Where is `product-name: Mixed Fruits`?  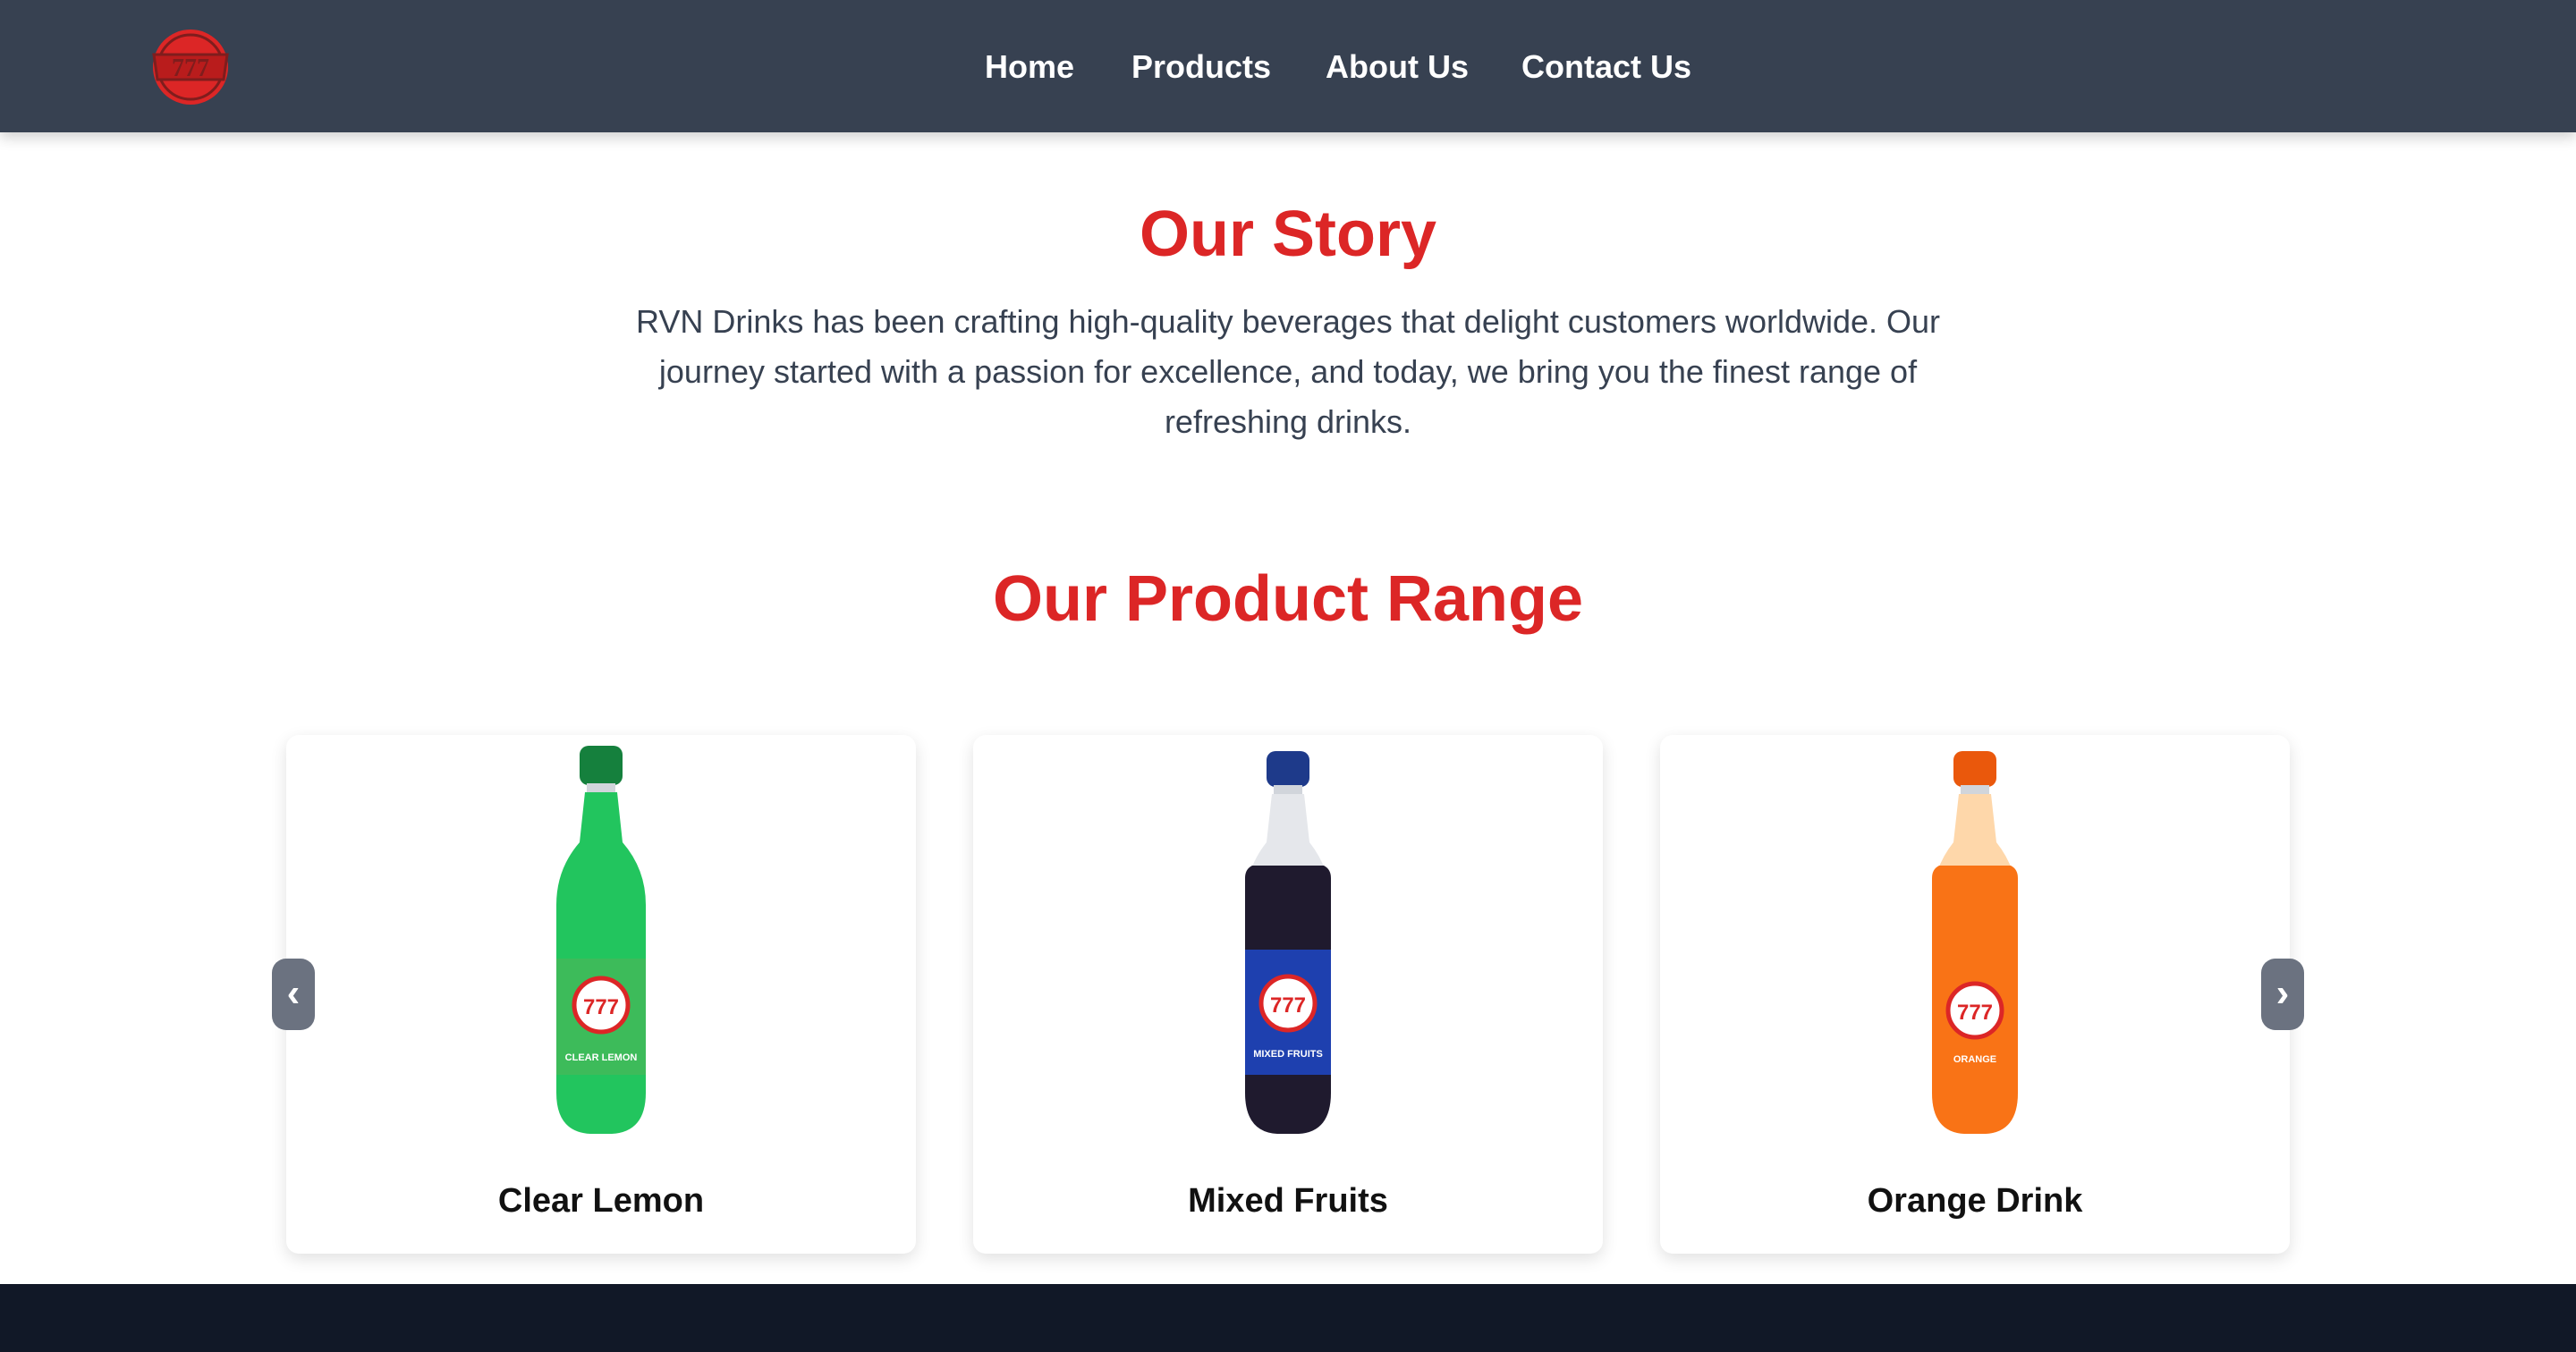
product-name: Mixed Fruits is located at coordinates (1288, 1201).